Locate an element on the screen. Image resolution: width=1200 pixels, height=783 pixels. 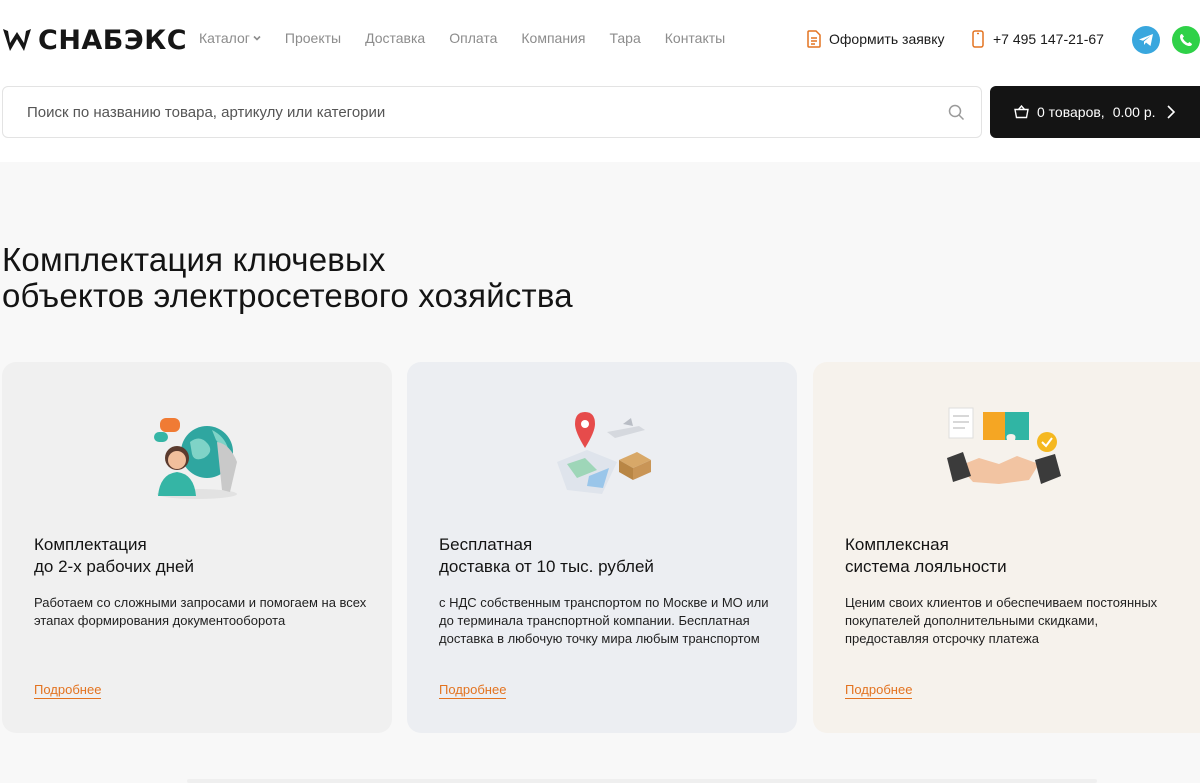
cart-total: 0.00 р. is located at coordinates (1134, 112).